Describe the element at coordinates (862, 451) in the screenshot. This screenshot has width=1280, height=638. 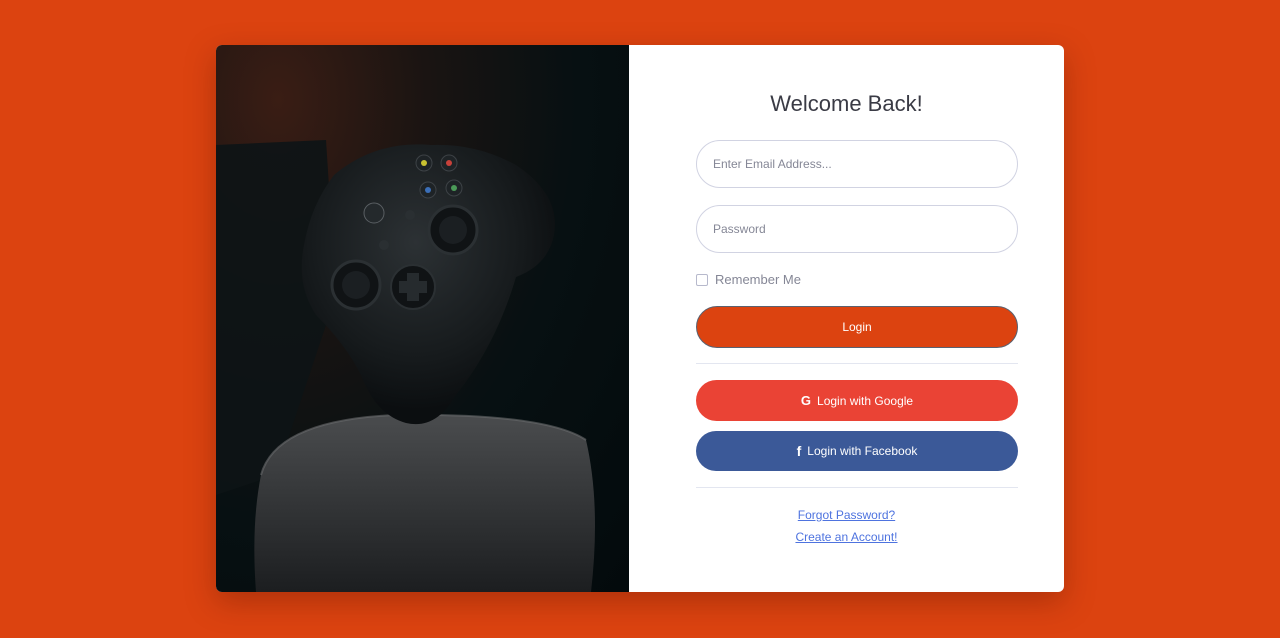
I see `login-facebook-label: Login with Facebook` at that location.